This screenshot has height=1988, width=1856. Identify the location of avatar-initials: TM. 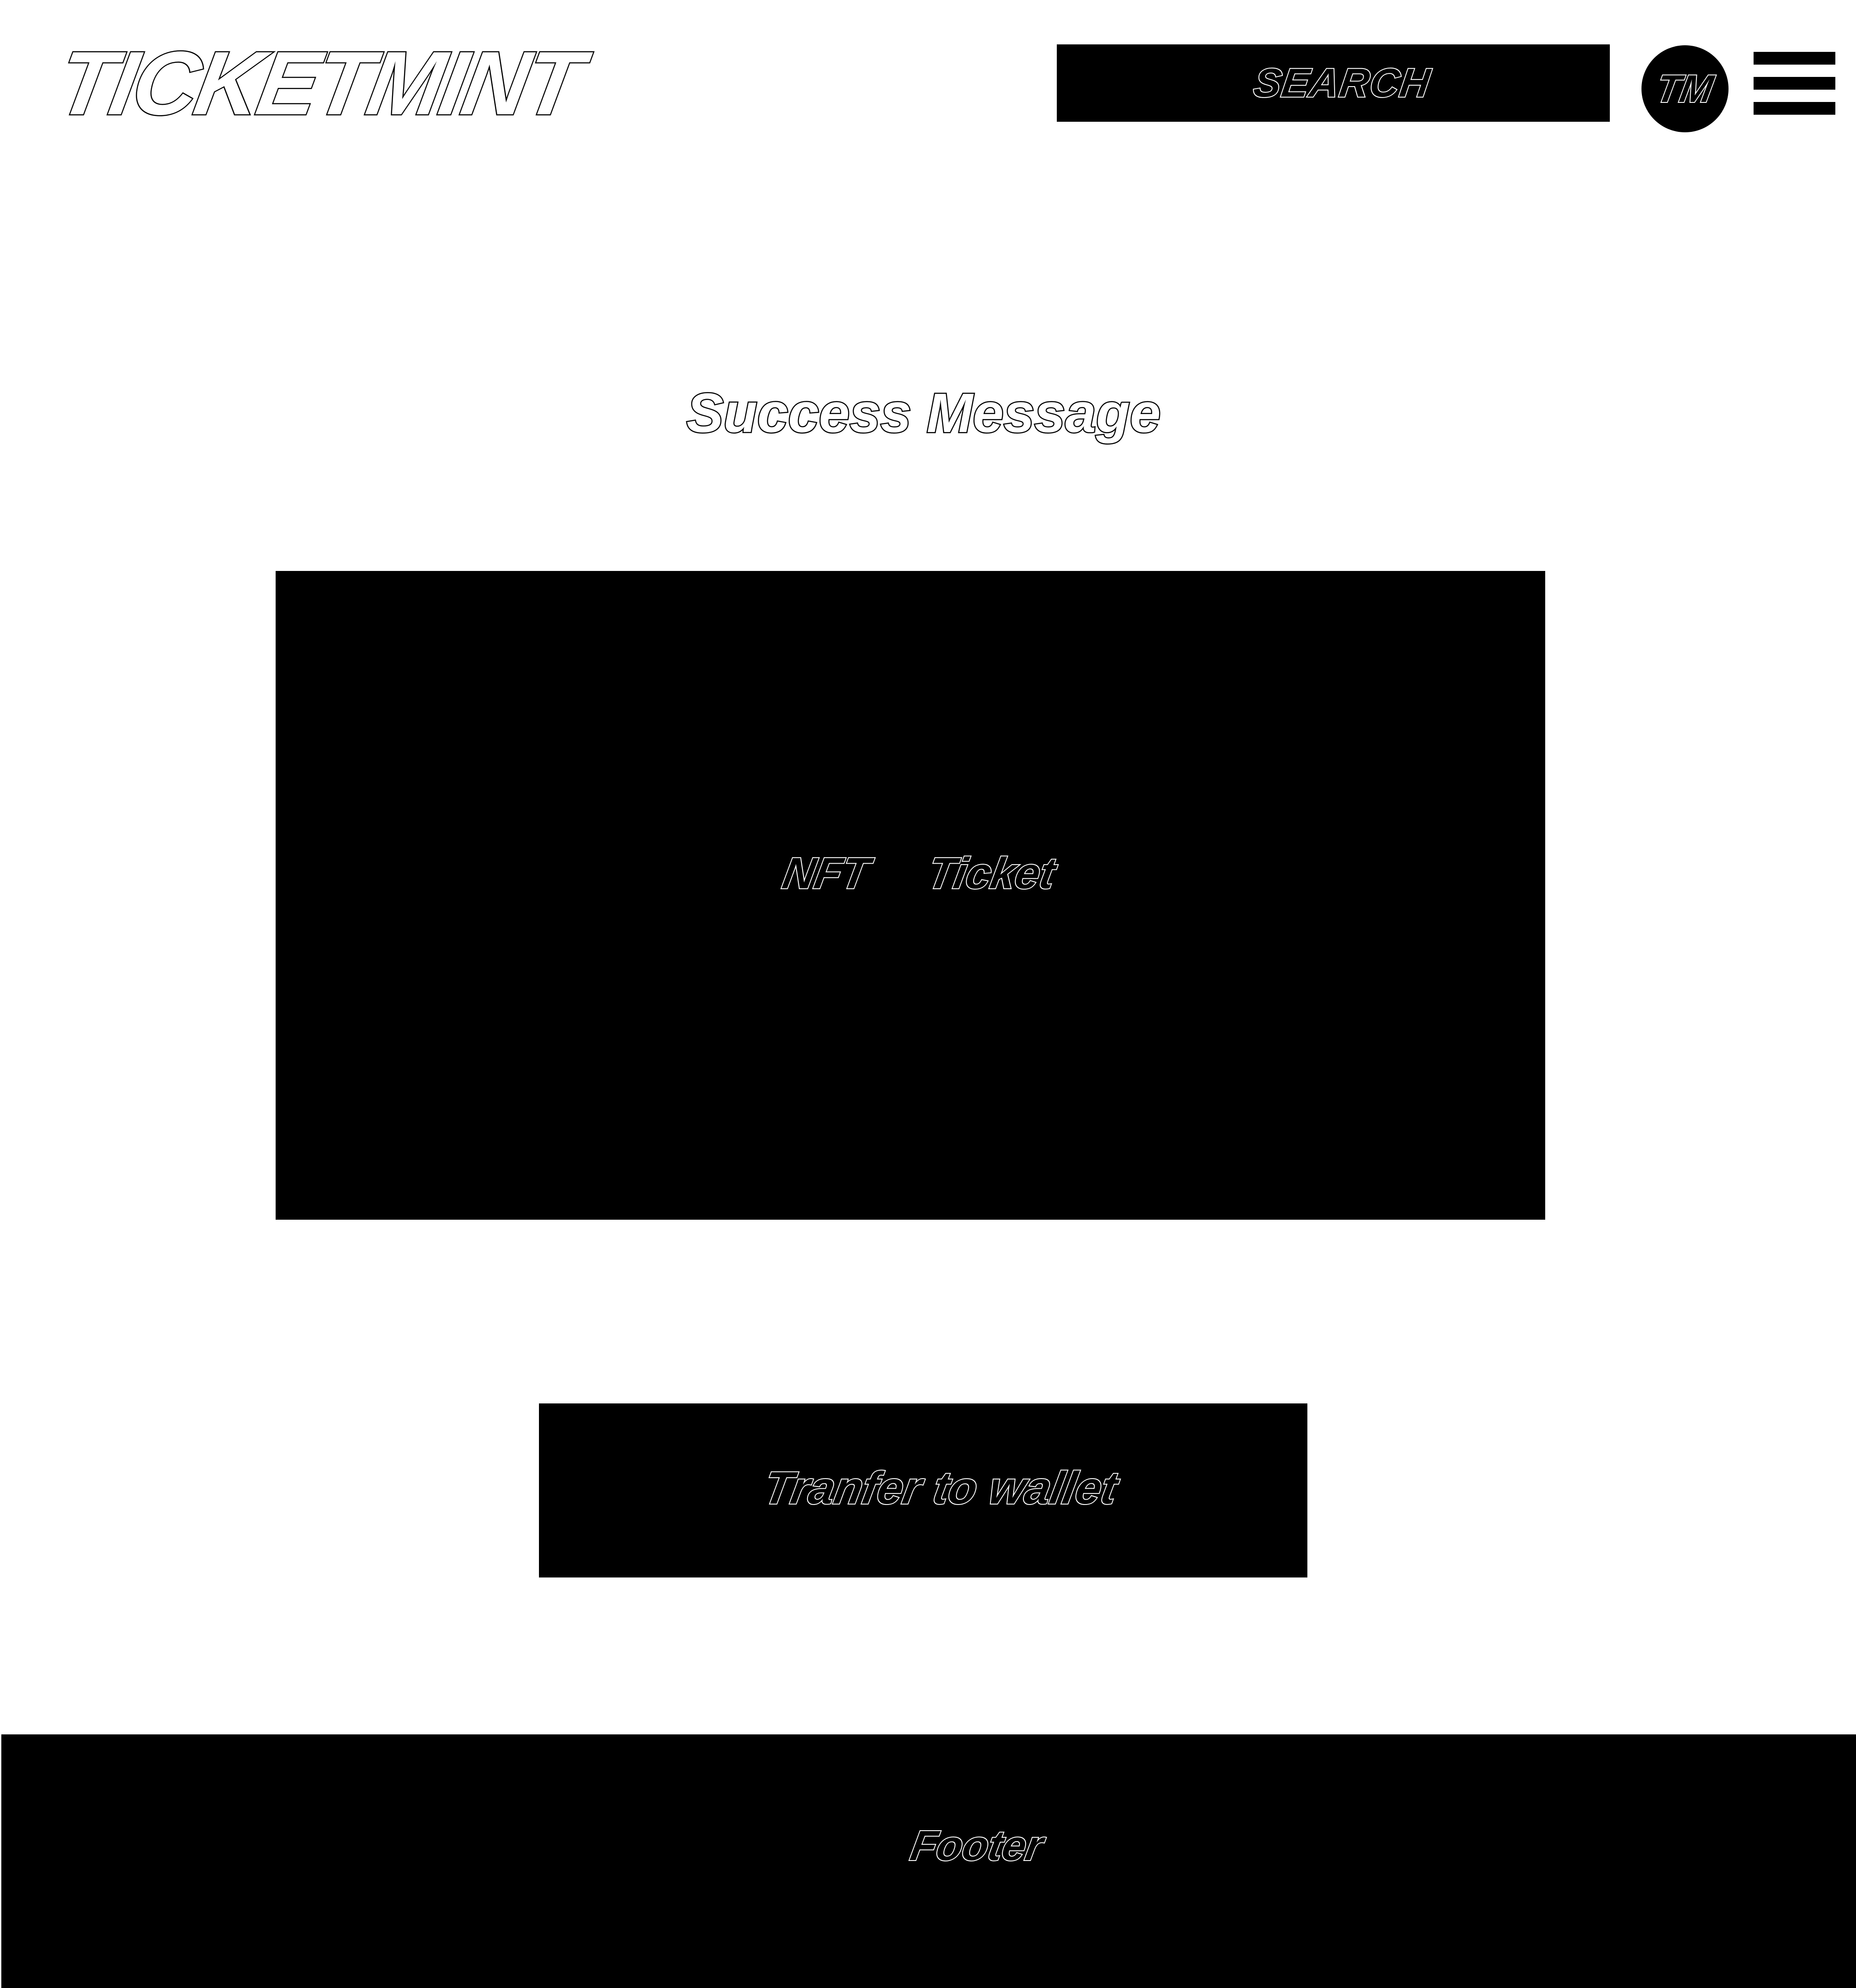
(1685, 88).